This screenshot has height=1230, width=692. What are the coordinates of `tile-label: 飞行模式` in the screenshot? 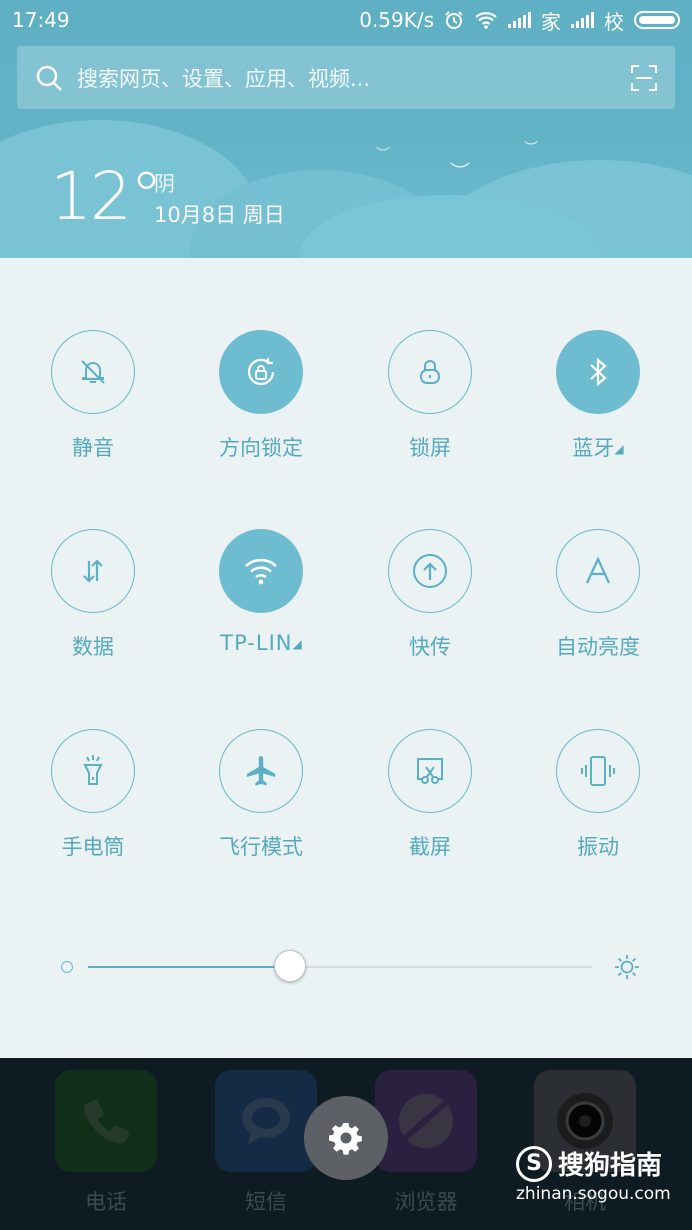 It's located at (261, 847).